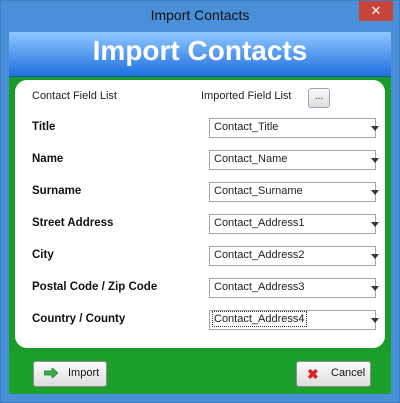 The height and width of the screenshot is (403, 400). What do you see at coordinates (259, 223) in the screenshot?
I see `street-address-select-value: Contact_Address1` at bounding box center [259, 223].